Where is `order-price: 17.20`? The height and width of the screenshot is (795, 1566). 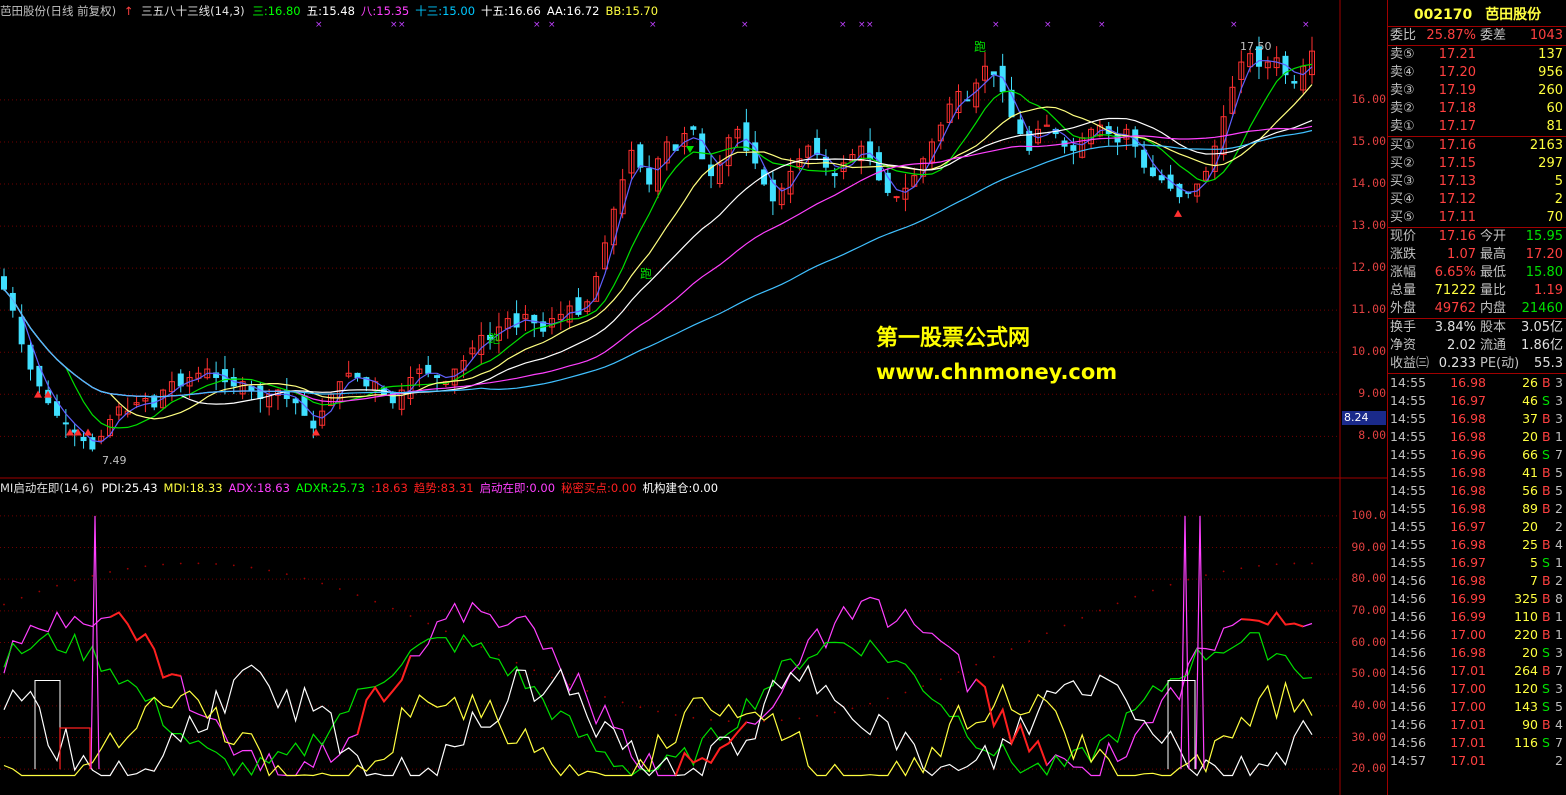 order-price: 17.20 is located at coordinates (1457, 72).